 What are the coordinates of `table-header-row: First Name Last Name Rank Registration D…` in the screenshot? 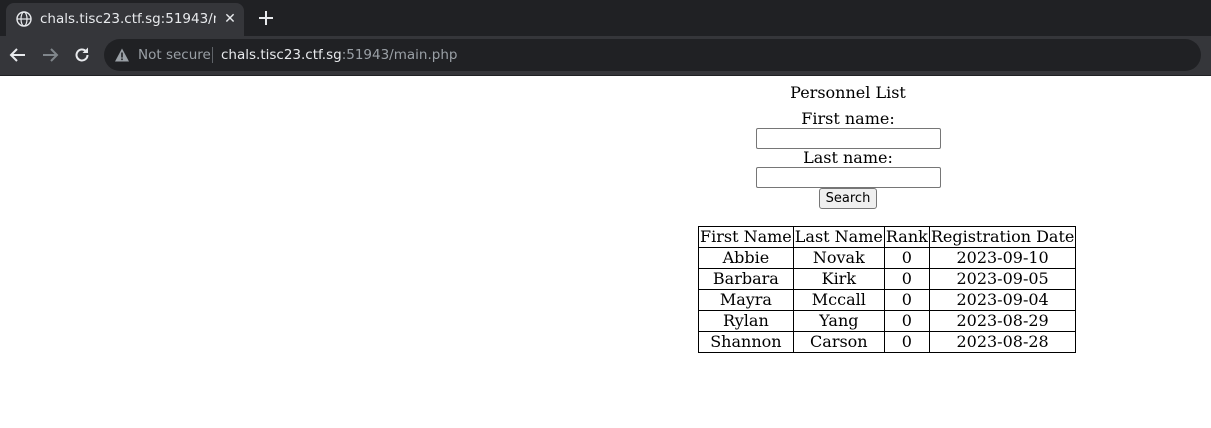 It's located at (887, 237).